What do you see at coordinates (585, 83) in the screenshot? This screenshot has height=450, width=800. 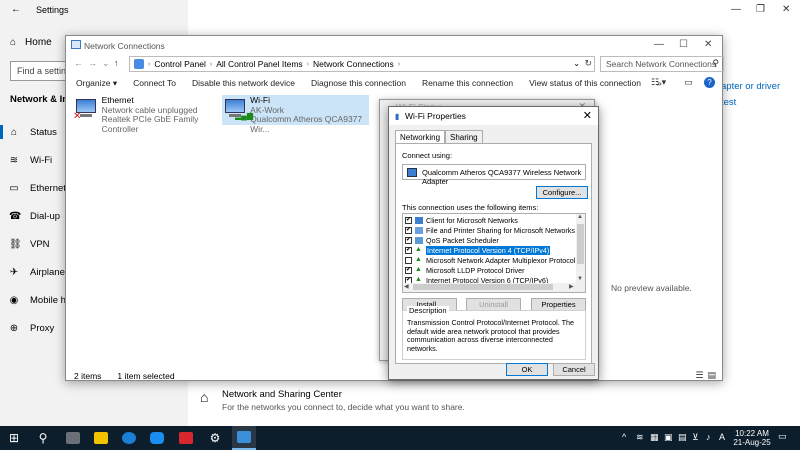 I see `view-status-button: View status of this connection` at bounding box center [585, 83].